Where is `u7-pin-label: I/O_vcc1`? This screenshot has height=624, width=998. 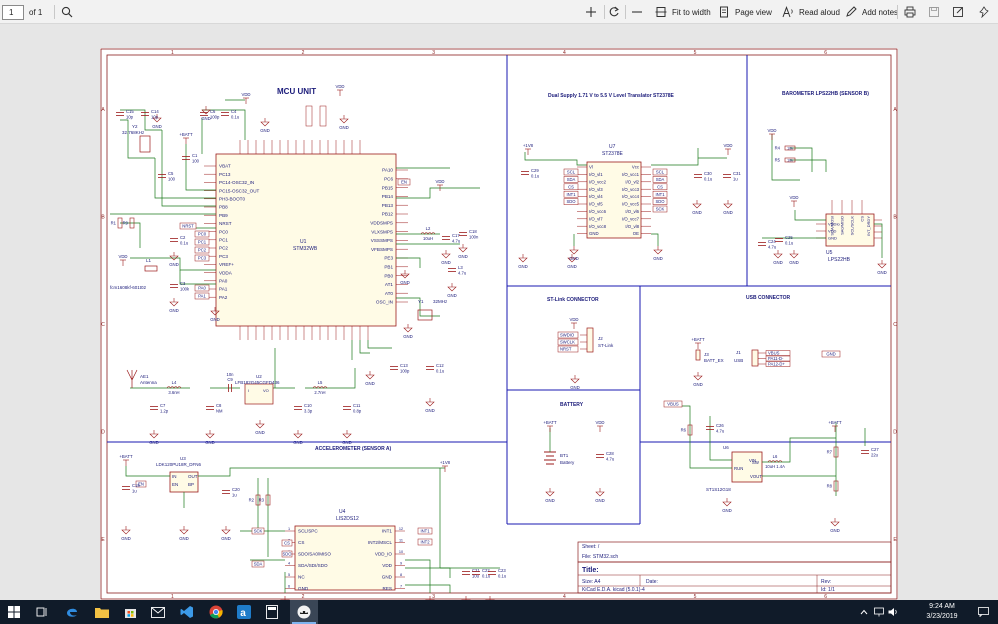
u7-pin-label: I/O_vcc1 is located at coordinates (631, 174).